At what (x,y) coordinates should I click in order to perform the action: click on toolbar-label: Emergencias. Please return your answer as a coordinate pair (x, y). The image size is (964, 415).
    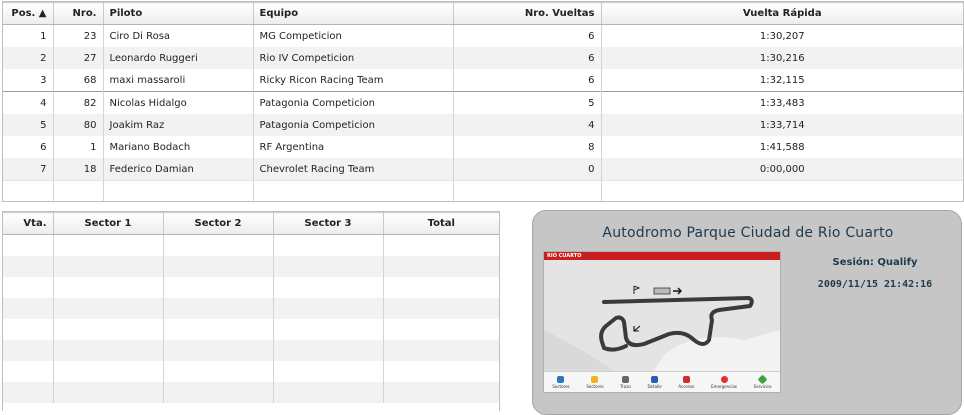
    Looking at the image, I should click on (724, 386).